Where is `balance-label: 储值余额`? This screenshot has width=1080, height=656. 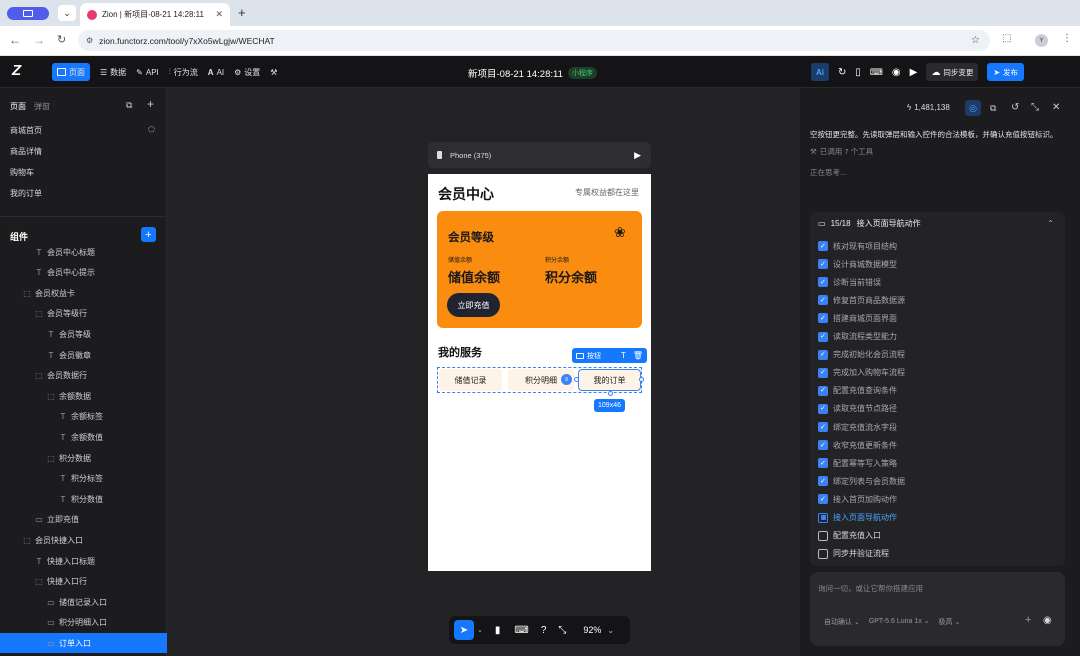 balance-label: 储值余额 is located at coordinates (460, 259).